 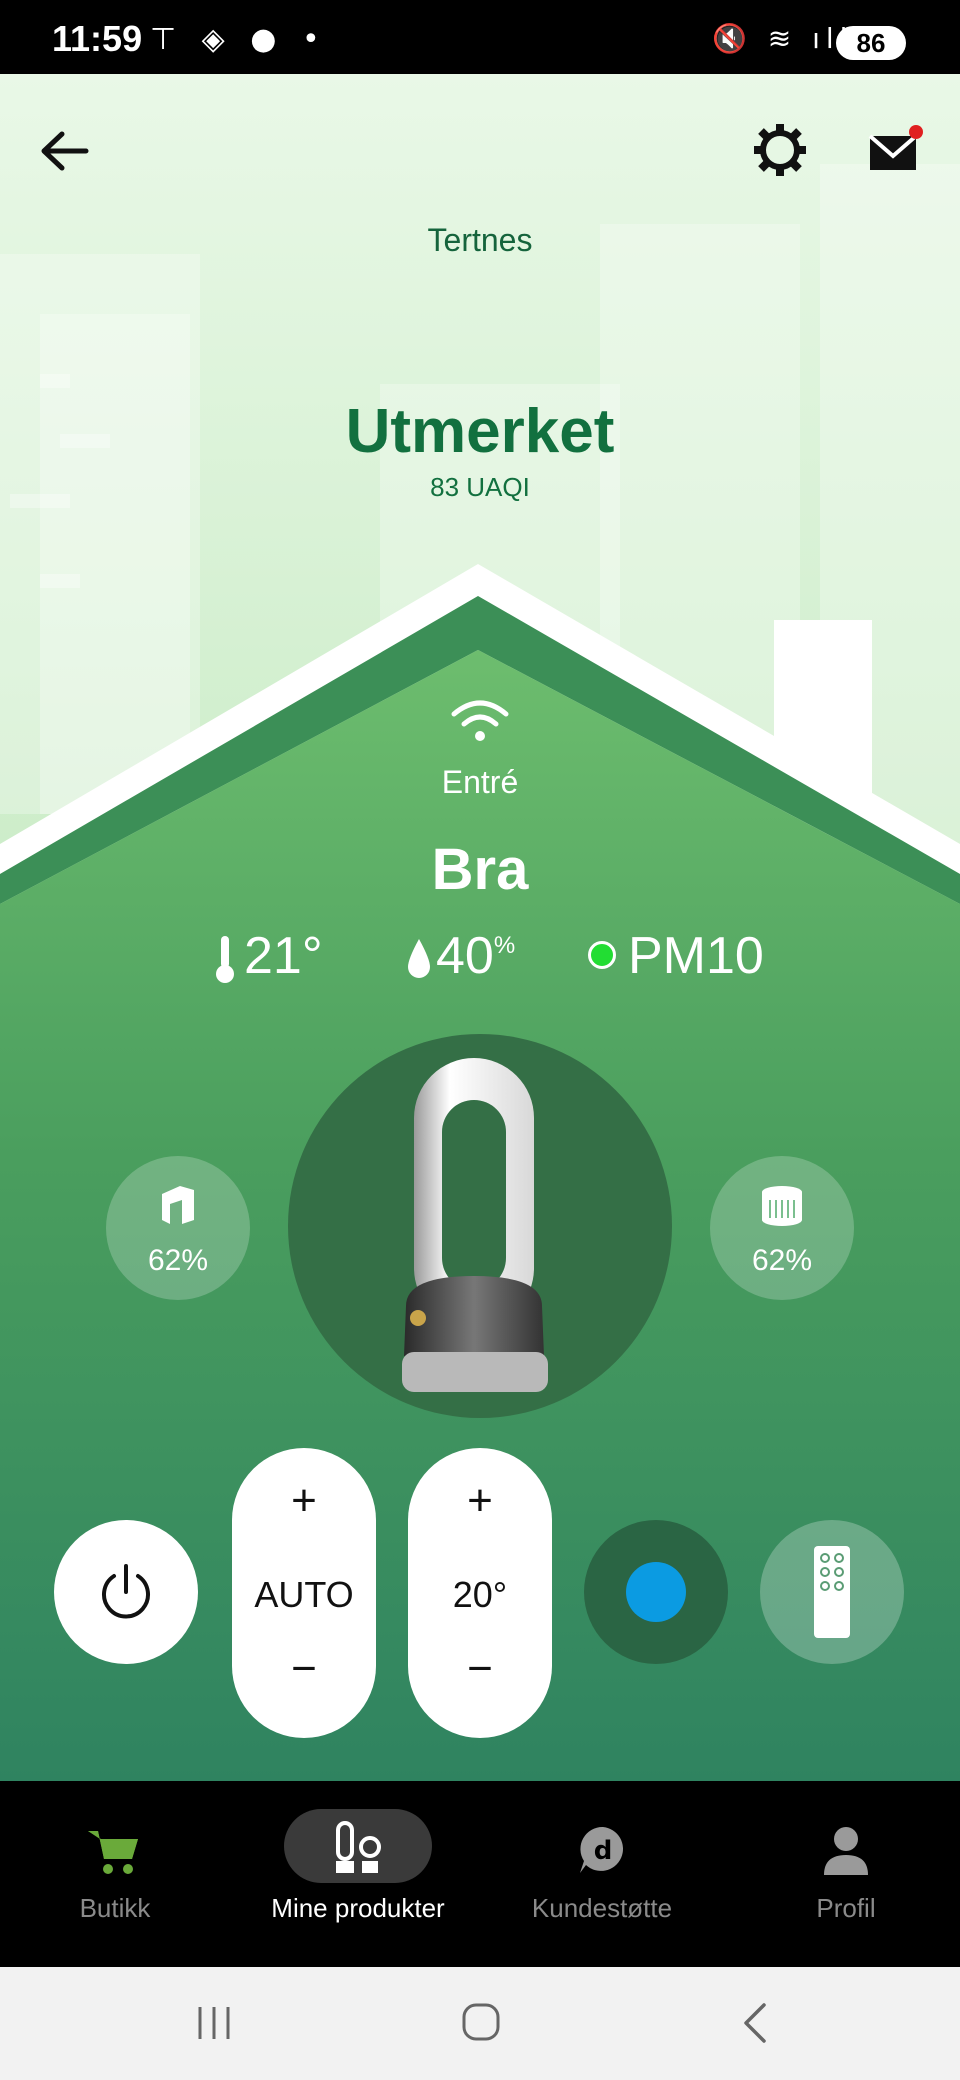 I want to click on temperature-increase-button: +, so click(x=480, y=1501).